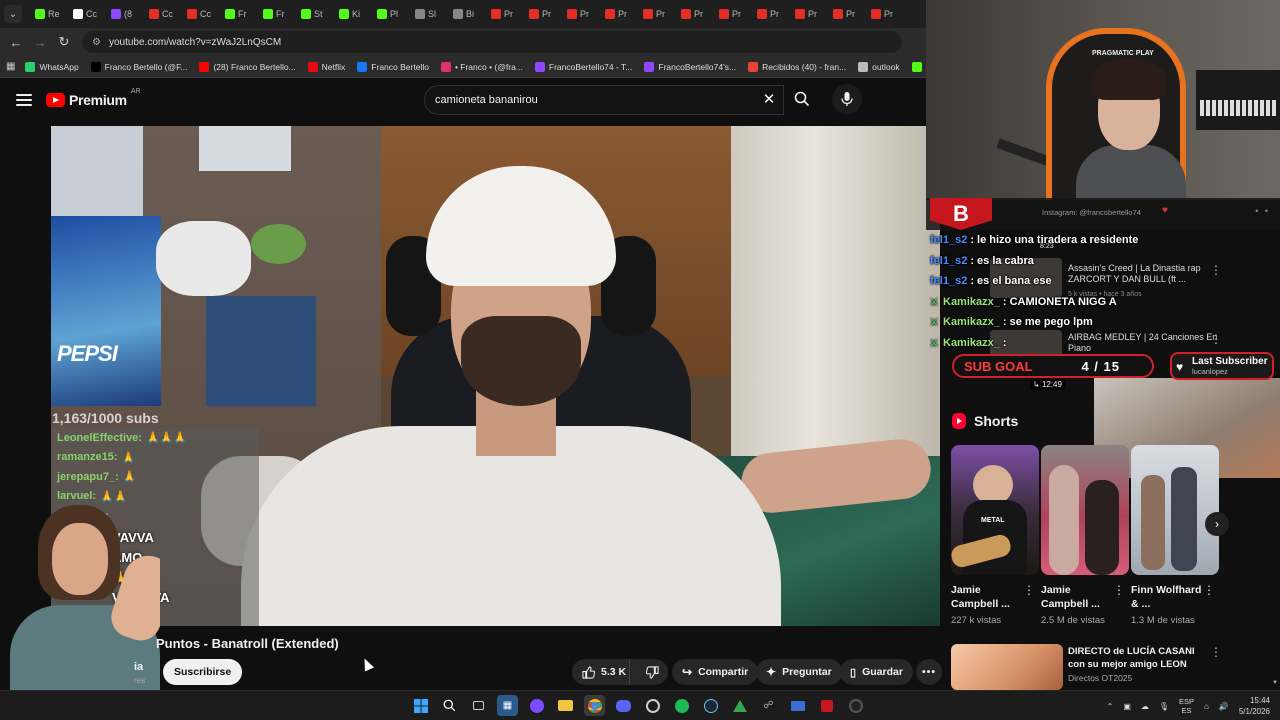  I want to click on bookmark-item: Franco Bertello, so click(393, 66).